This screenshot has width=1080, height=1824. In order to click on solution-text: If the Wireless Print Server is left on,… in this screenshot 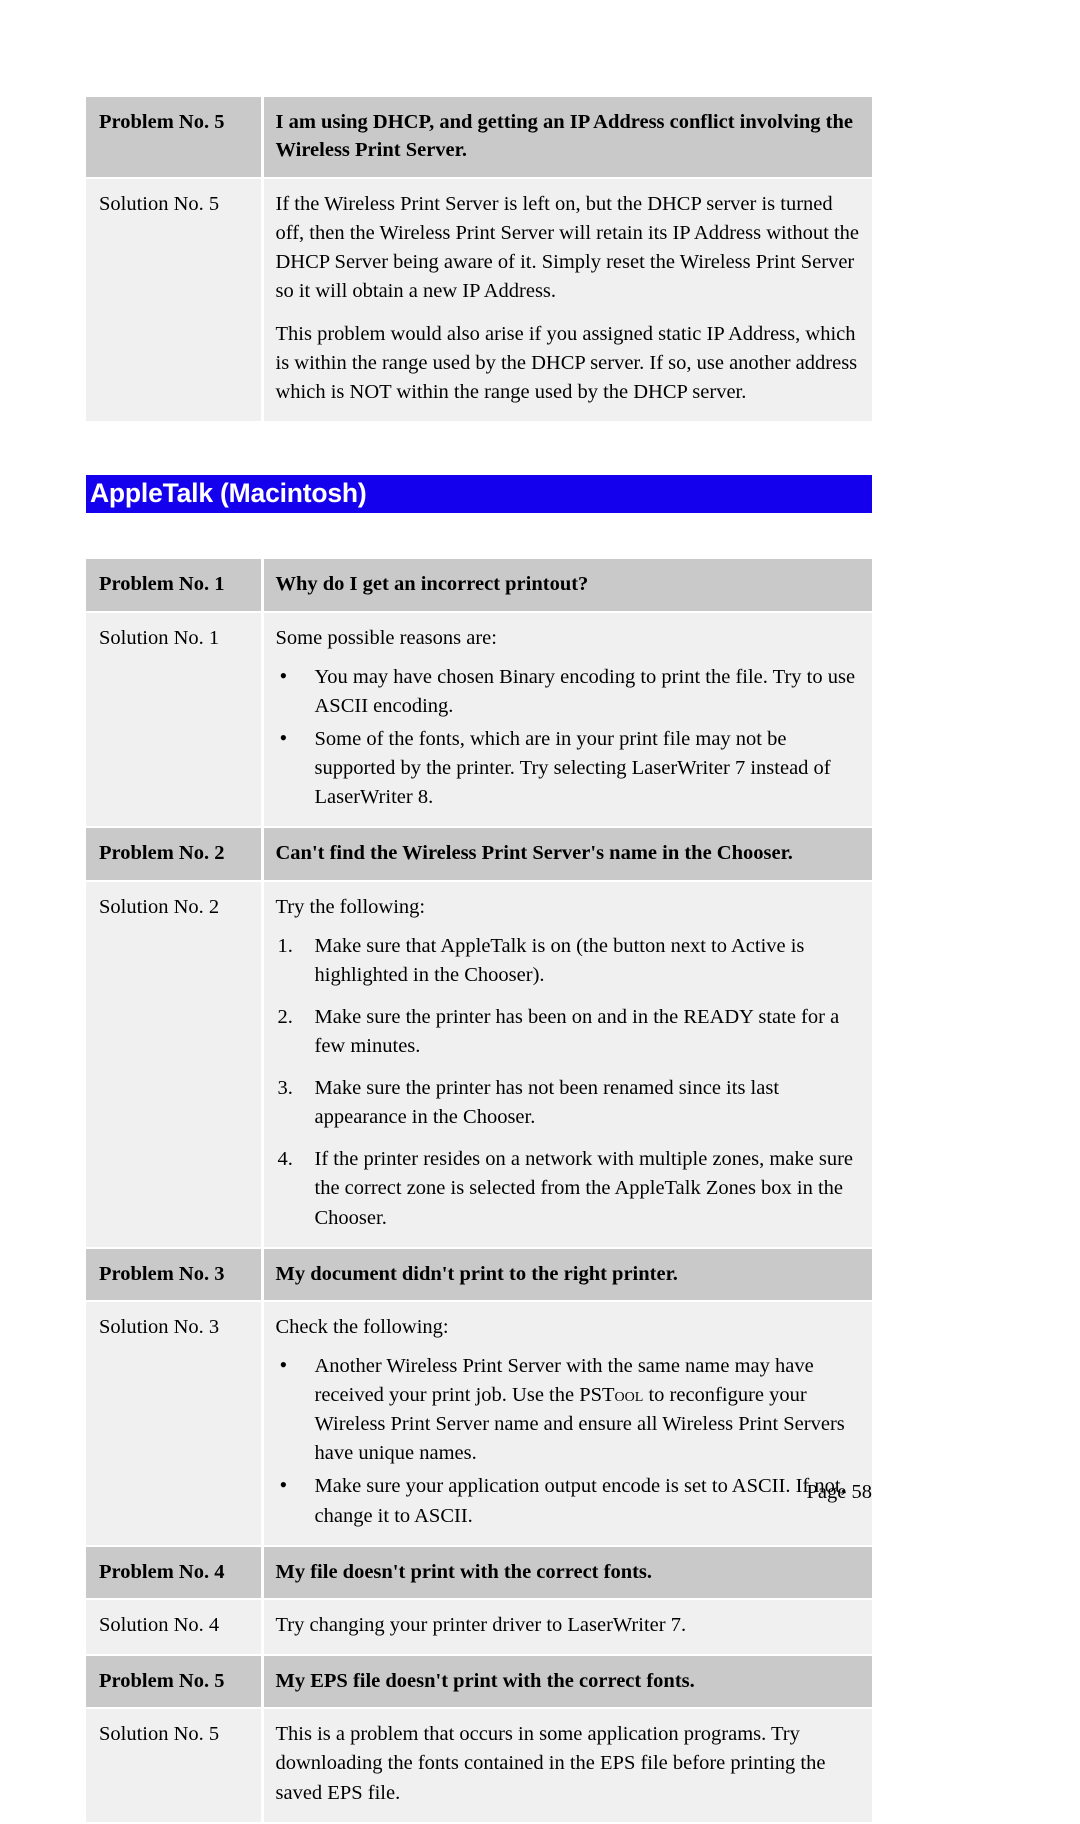, I will do `click(567, 300)`.